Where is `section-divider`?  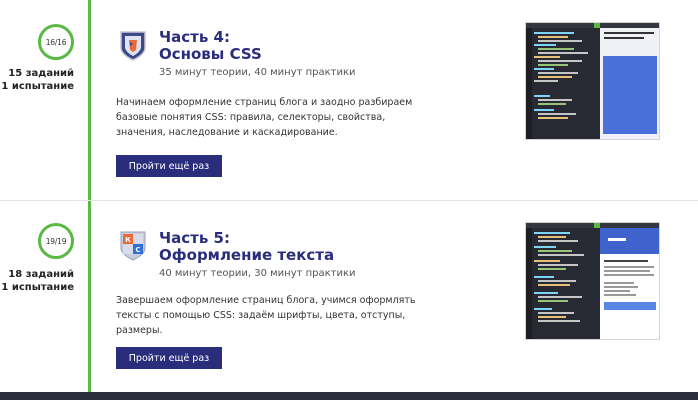
section-divider is located at coordinates (349, 200).